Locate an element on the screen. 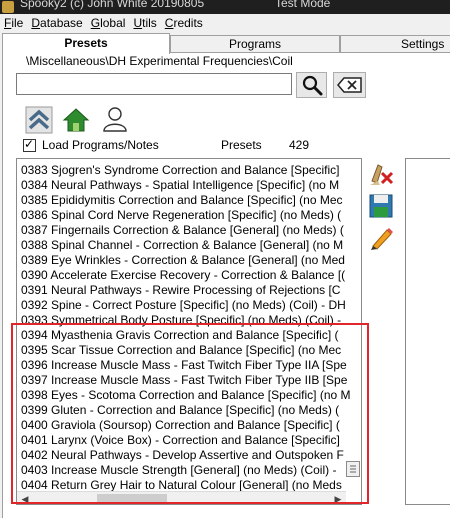  up-level-button is located at coordinates (39, 120).